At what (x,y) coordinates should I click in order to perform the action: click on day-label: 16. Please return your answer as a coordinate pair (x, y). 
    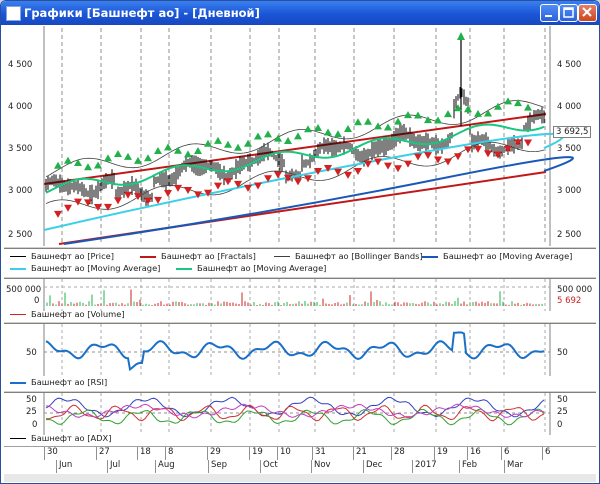
    Looking at the image, I should click on (474, 453).